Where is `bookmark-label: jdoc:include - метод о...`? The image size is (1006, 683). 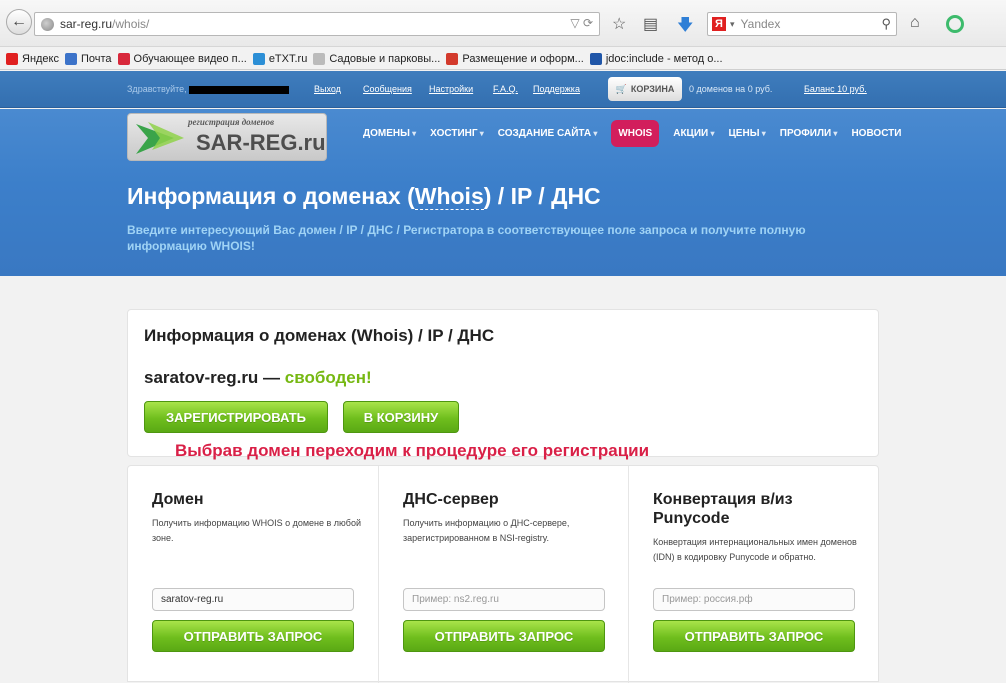
bookmark-label: jdoc:include - метод о... is located at coordinates (664, 58).